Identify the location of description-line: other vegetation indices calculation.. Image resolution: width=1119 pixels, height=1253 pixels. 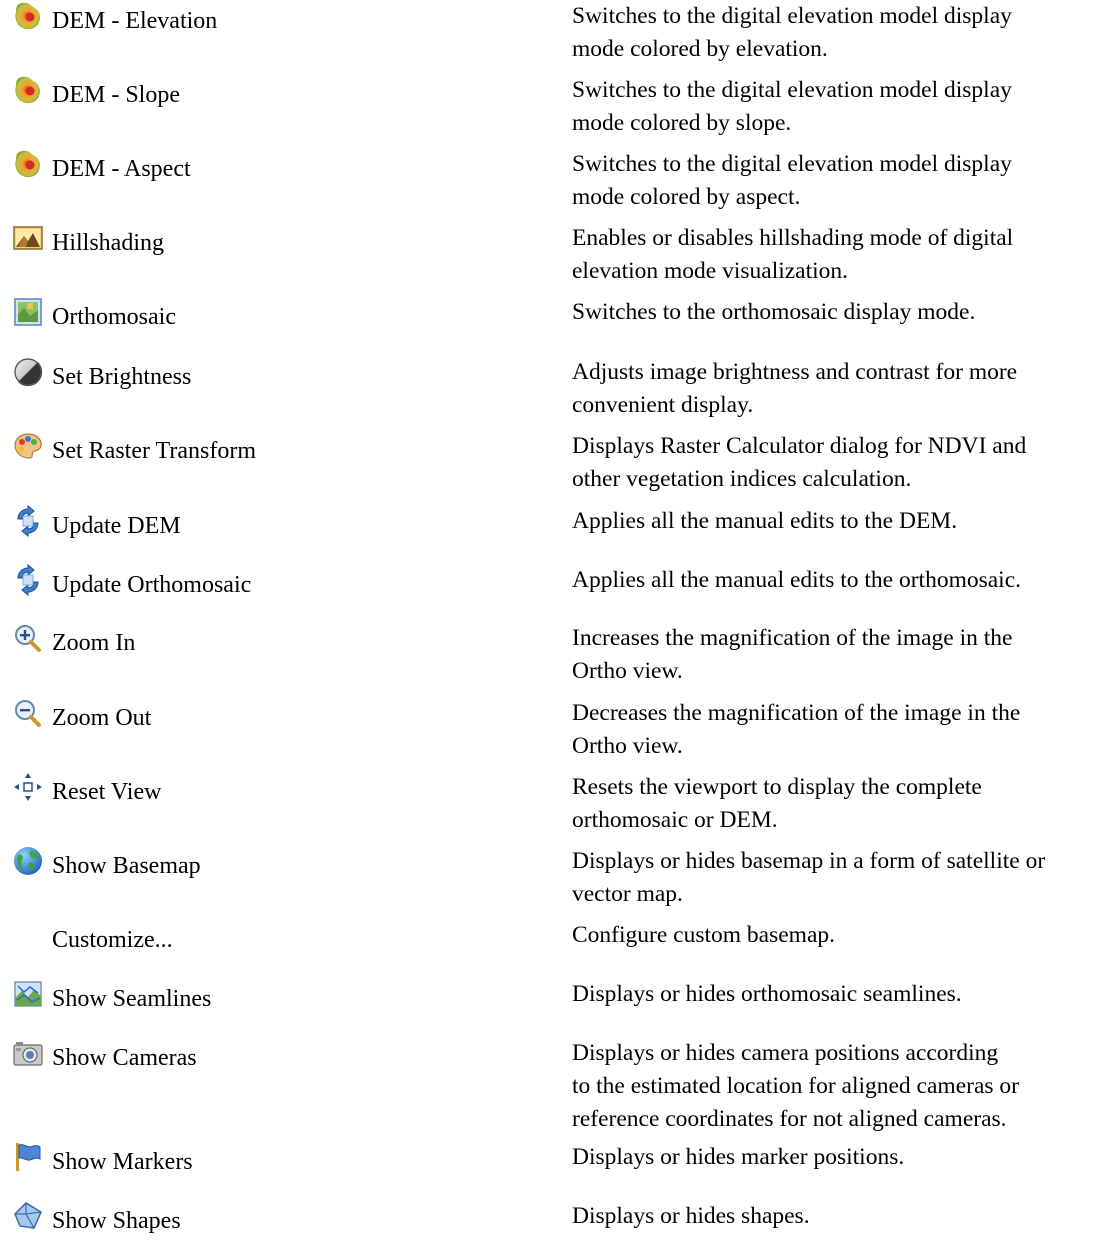
(742, 479).